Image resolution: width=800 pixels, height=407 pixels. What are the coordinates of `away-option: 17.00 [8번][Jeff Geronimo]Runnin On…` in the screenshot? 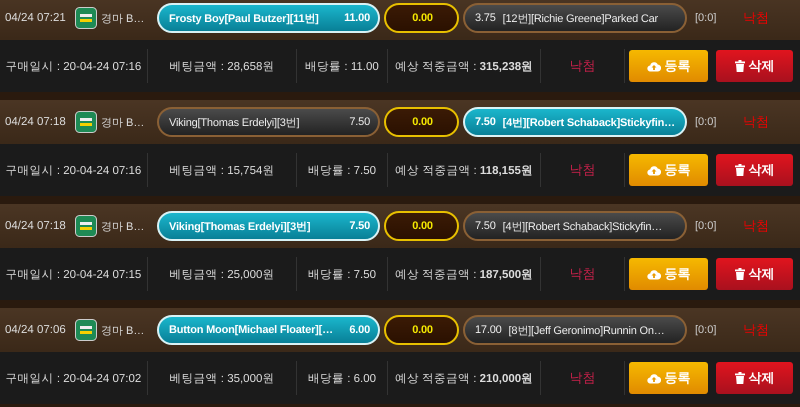 It's located at (575, 330).